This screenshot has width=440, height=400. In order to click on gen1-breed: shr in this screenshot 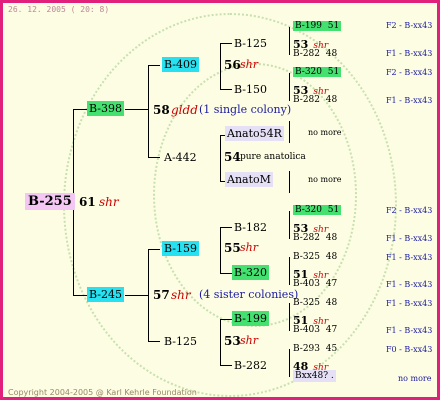, I will do `click(181, 295)`.